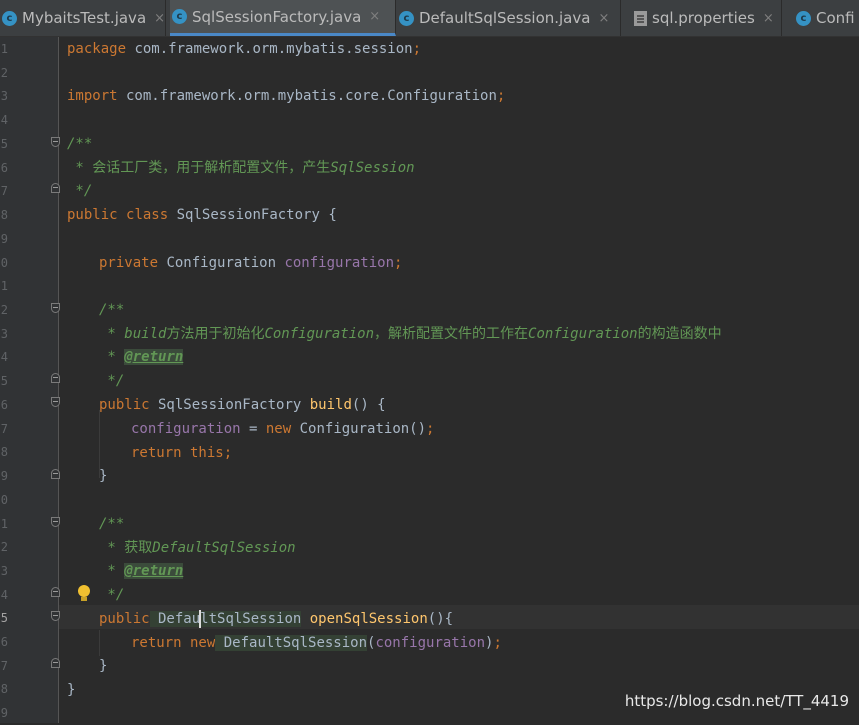  Describe the element at coordinates (277, 16) in the screenshot. I see `tab-label: SqlSessionFactory.java` at that location.